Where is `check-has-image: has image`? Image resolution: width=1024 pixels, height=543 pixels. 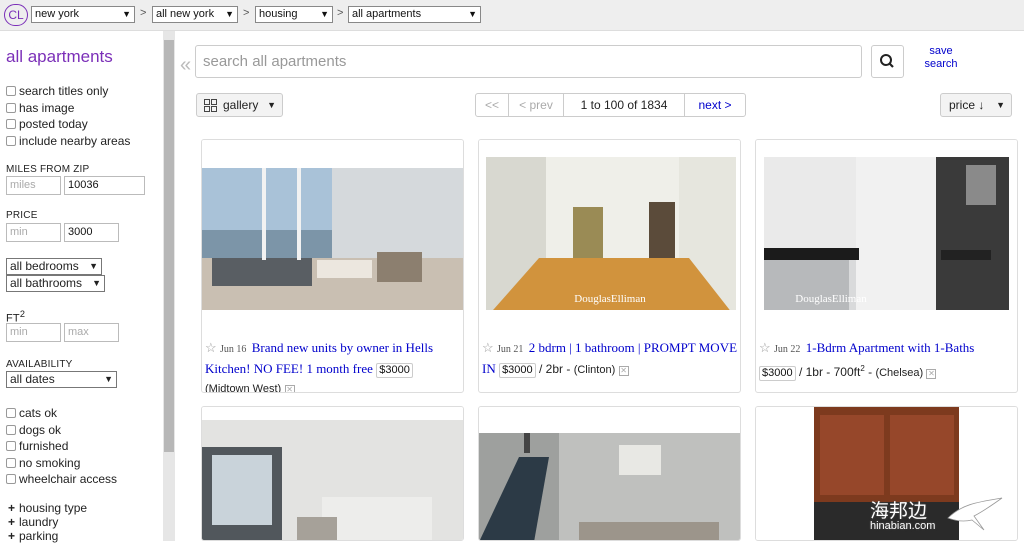
check-has-image: has image is located at coordinates (40, 108).